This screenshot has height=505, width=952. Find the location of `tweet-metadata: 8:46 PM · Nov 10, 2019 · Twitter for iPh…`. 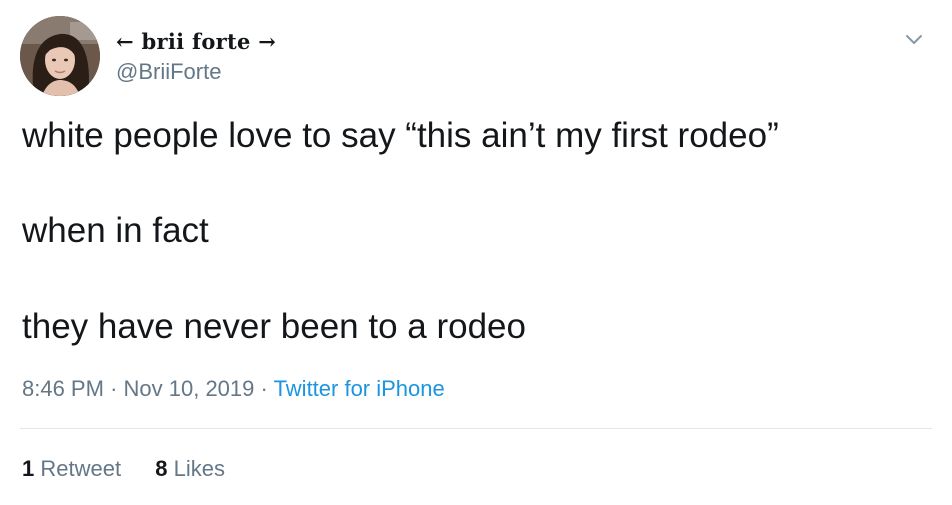

tweet-metadata: 8:46 PM · Nov 10, 2019 · Twitter for iPh… is located at coordinates (233, 389).